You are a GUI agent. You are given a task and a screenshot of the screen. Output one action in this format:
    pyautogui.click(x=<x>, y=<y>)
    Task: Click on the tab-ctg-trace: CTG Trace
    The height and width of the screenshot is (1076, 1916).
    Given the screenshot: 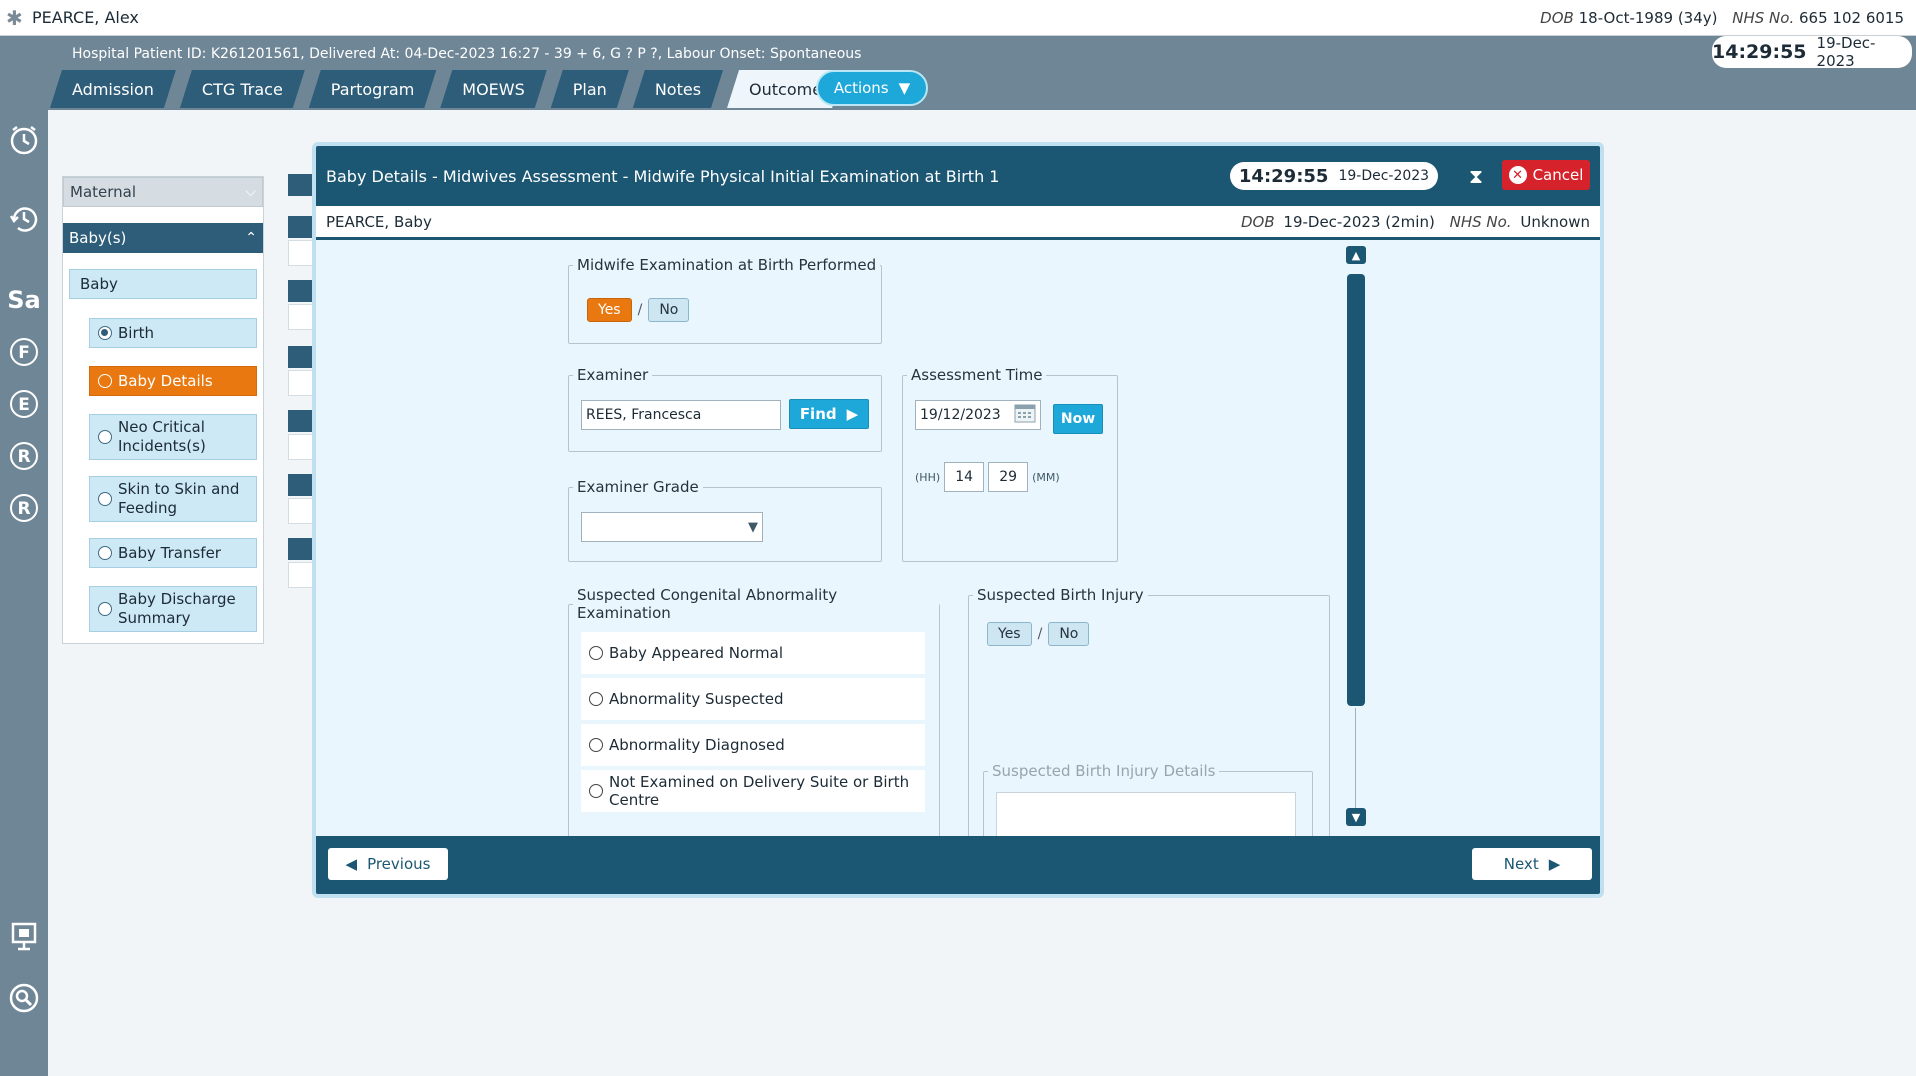 What is the action you would take?
    pyautogui.click(x=242, y=89)
    